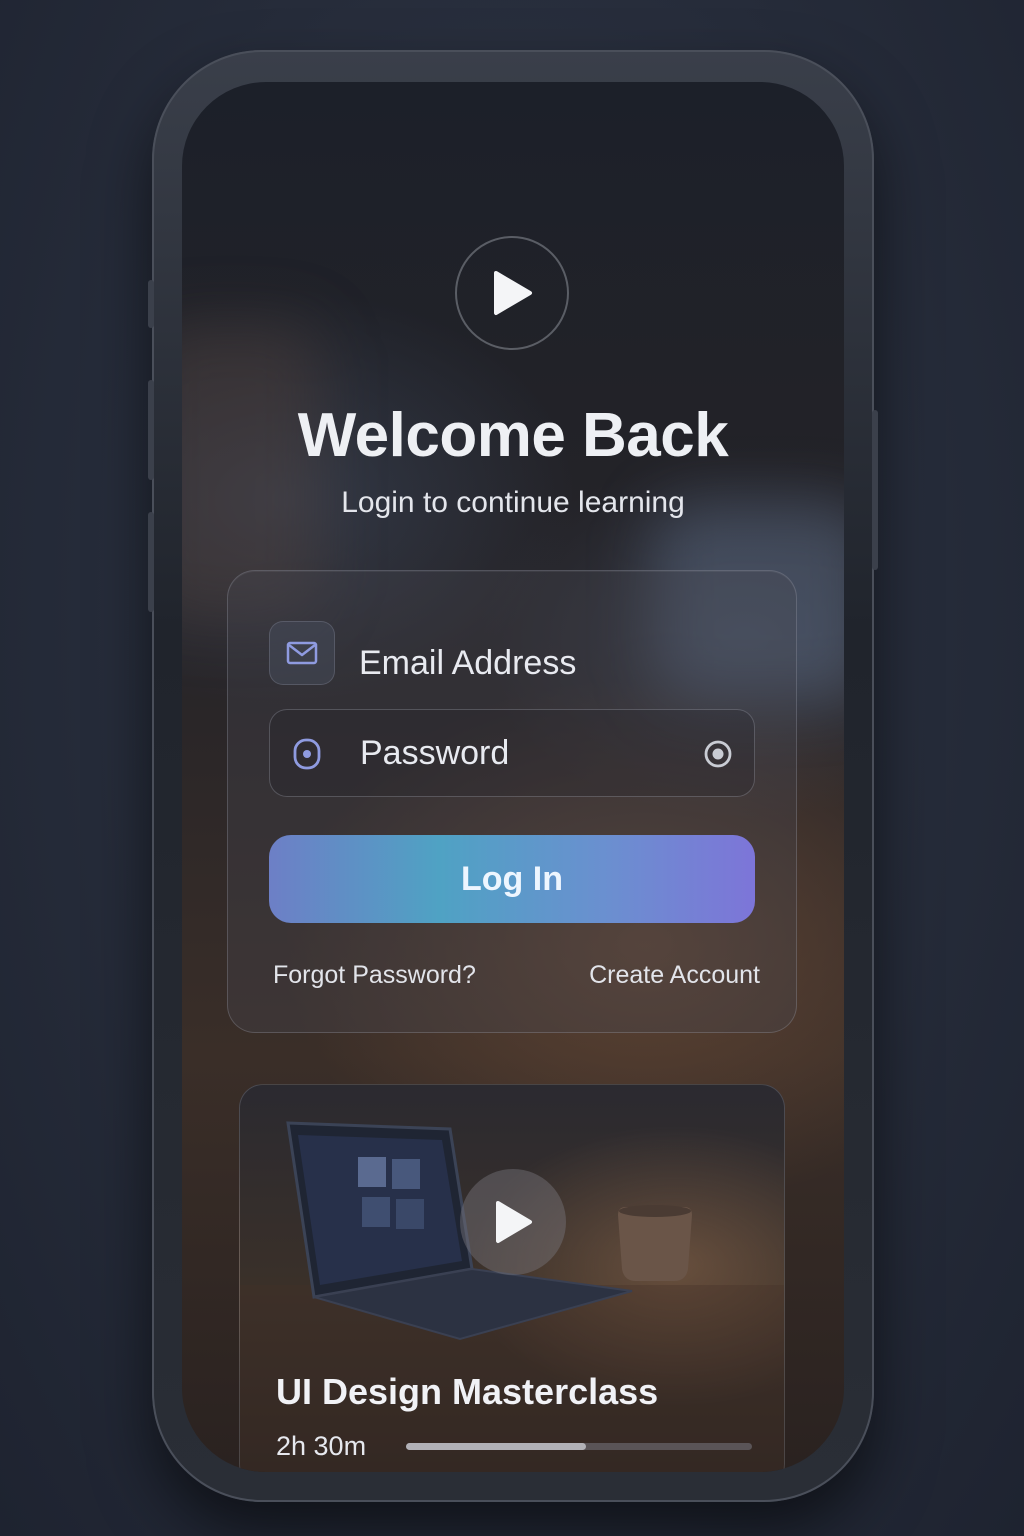  I want to click on course-progress-bar, so click(579, 1446).